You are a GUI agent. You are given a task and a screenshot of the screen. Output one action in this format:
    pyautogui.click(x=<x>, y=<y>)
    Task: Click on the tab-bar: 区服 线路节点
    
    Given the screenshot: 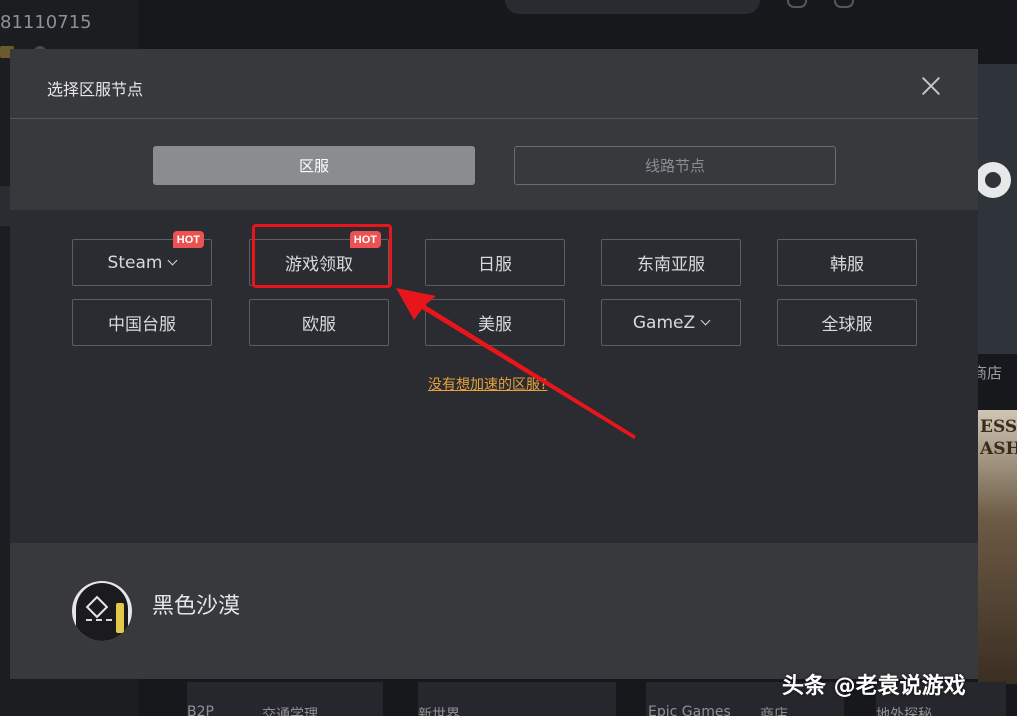 What is the action you would take?
    pyautogui.click(x=494, y=164)
    